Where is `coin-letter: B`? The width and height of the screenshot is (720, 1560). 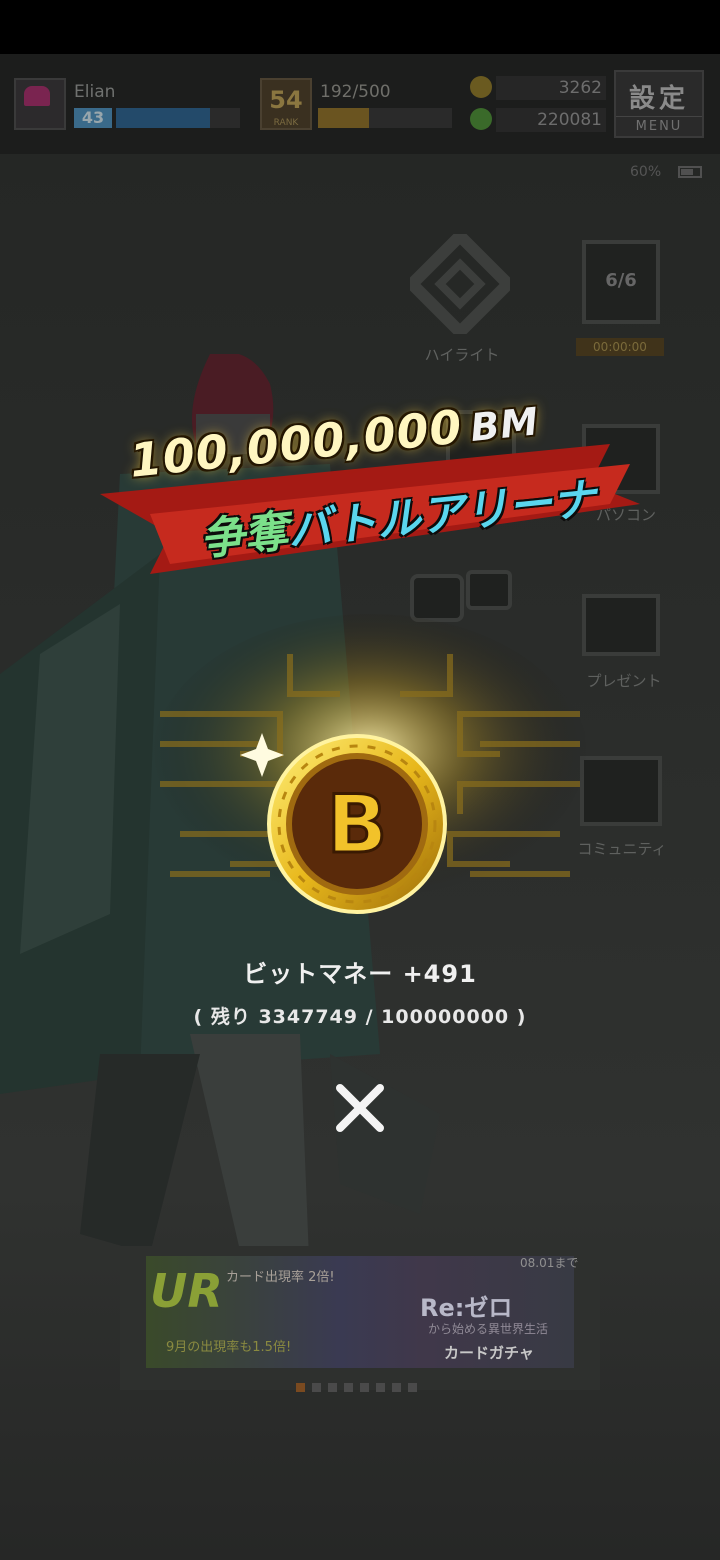
coin-letter: B is located at coordinates (357, 824).